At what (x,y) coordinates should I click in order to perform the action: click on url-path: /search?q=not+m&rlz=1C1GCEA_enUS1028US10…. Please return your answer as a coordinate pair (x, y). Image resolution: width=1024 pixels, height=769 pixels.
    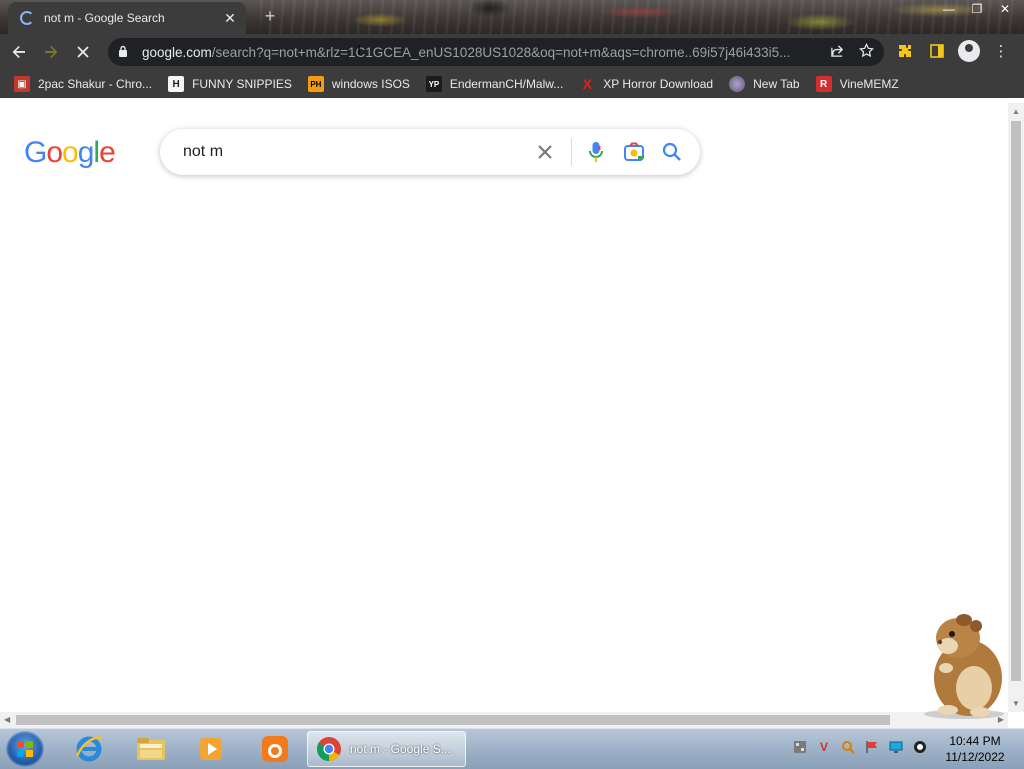
    Looking at the image, I should click on (501, 52).